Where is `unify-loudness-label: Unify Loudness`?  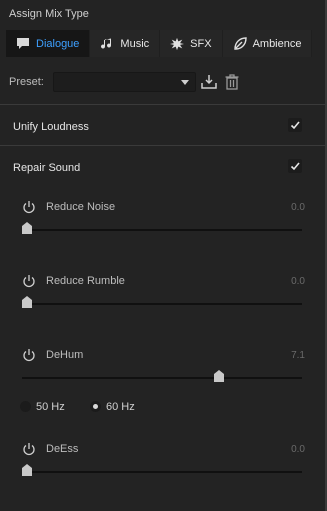 unify-loudness-label: Unify Loudness is located at coordinates (51, 127).